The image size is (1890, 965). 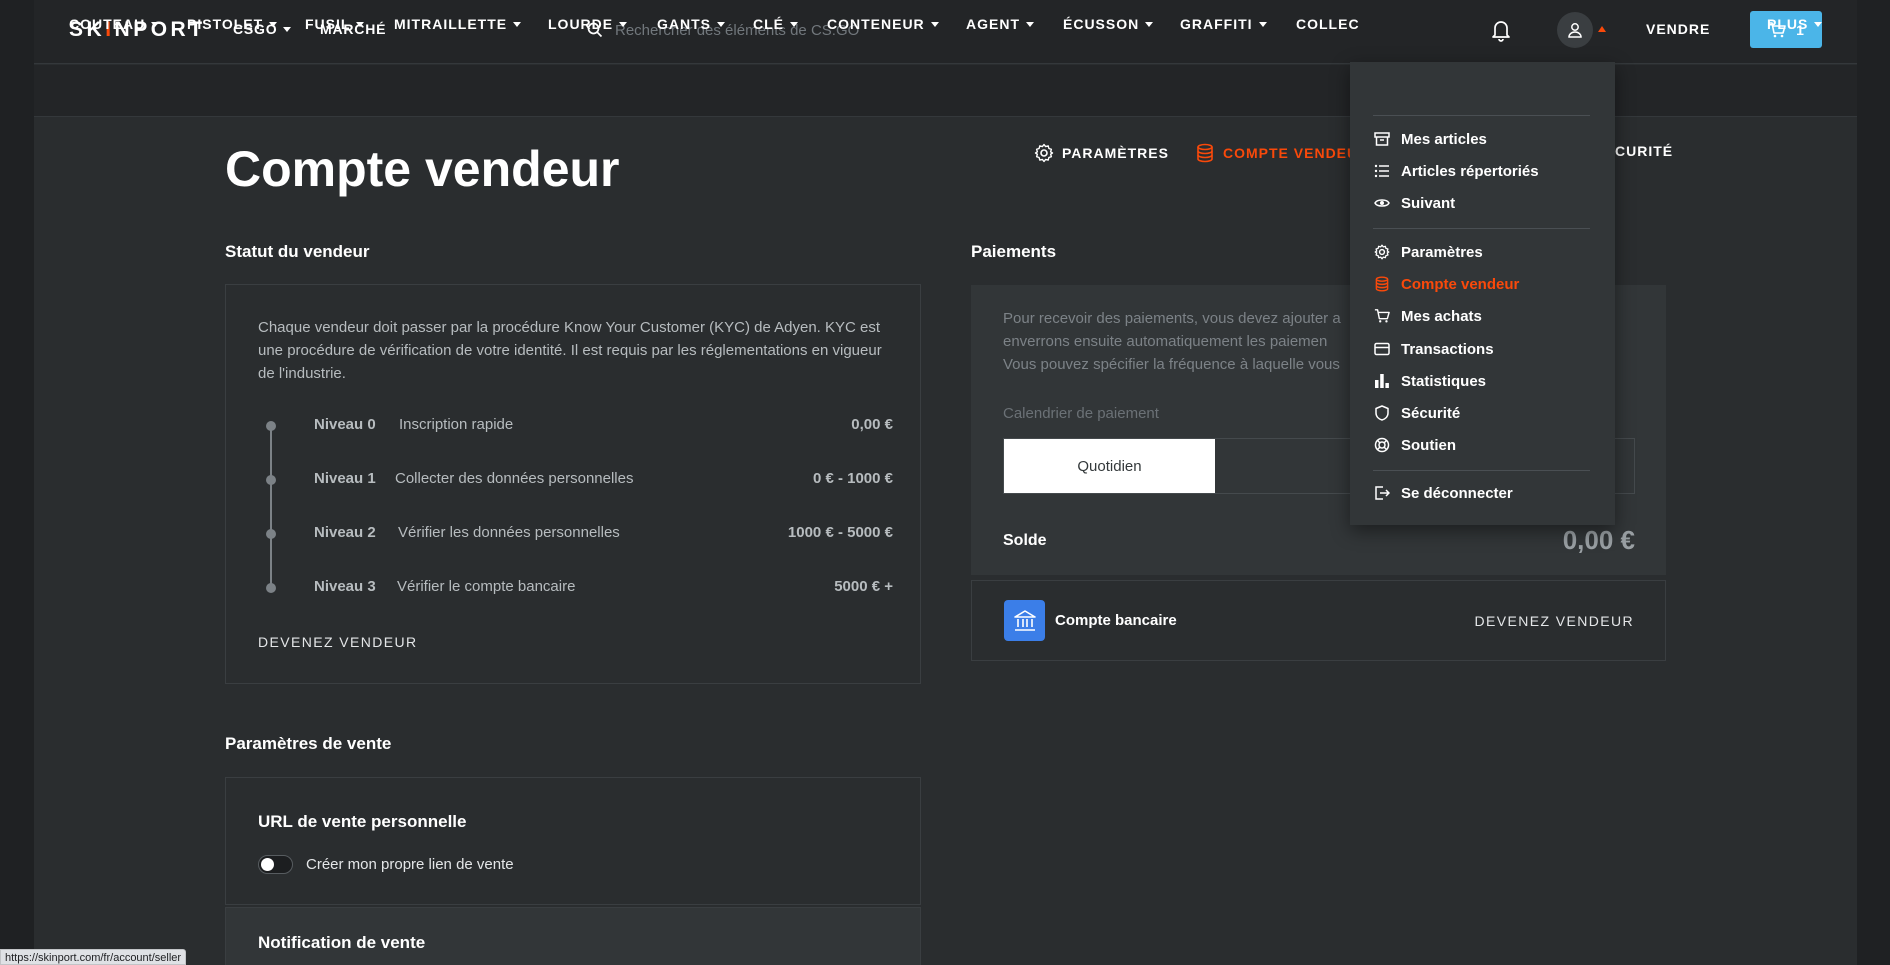 What do you see at coordinates (691, 24) in the screenshot?
I see `category-gloves: GANTS` at bounding box center [691, 24].